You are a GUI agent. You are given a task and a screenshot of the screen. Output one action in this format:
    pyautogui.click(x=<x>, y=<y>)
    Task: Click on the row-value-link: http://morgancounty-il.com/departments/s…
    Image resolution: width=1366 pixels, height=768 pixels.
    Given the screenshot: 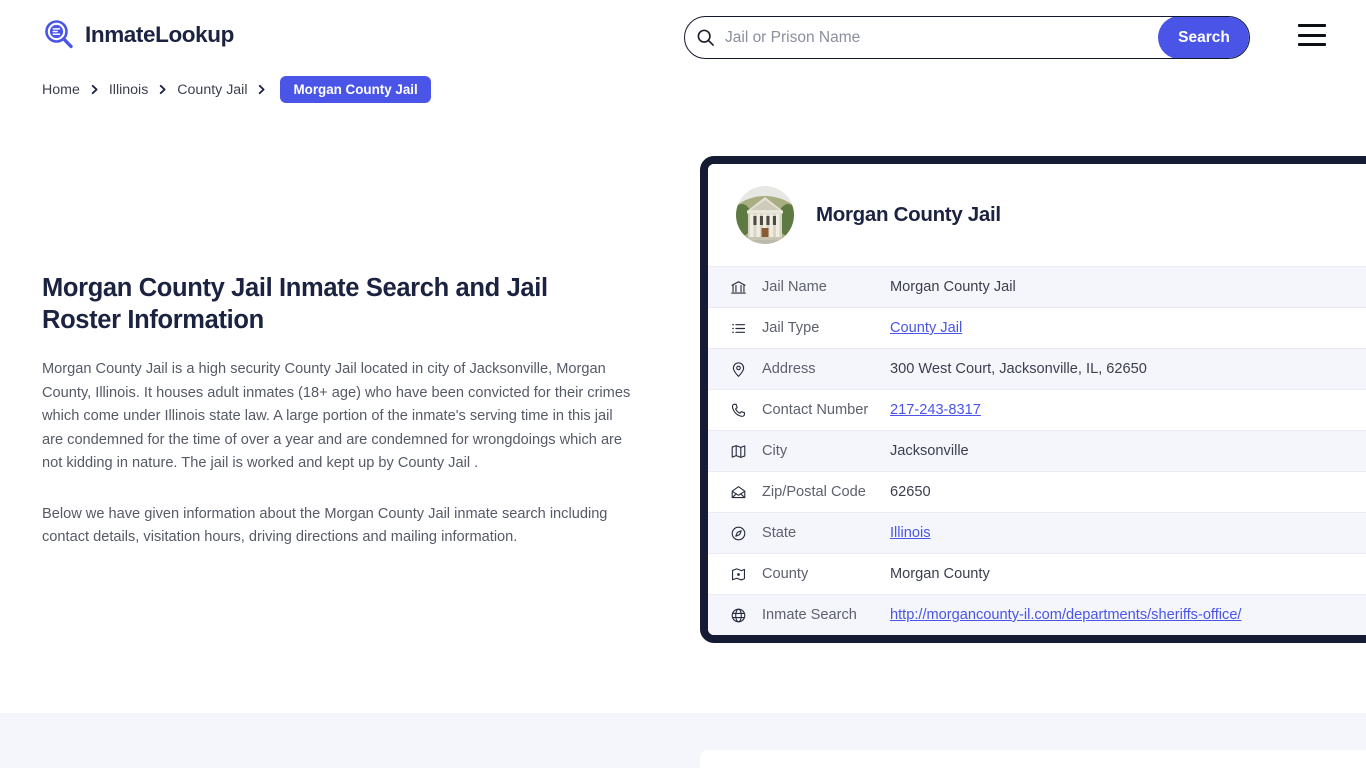 What is the action you would take?
    pyautogui.click(x=1066, y=615)
    